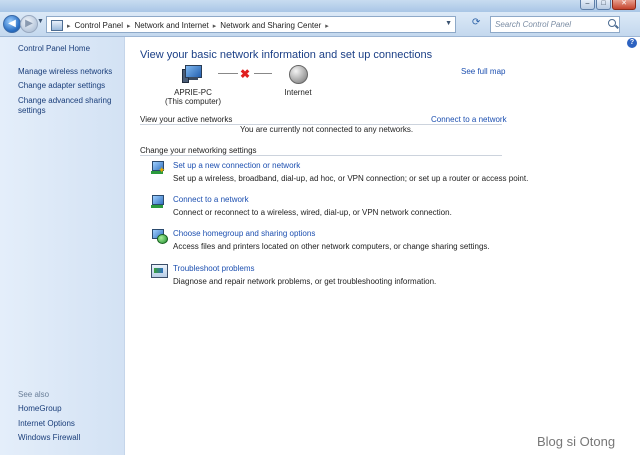 The width and height of the screenshot is (640, 455). I want to click on window-controls: – □ ✕, so click(608, 5).